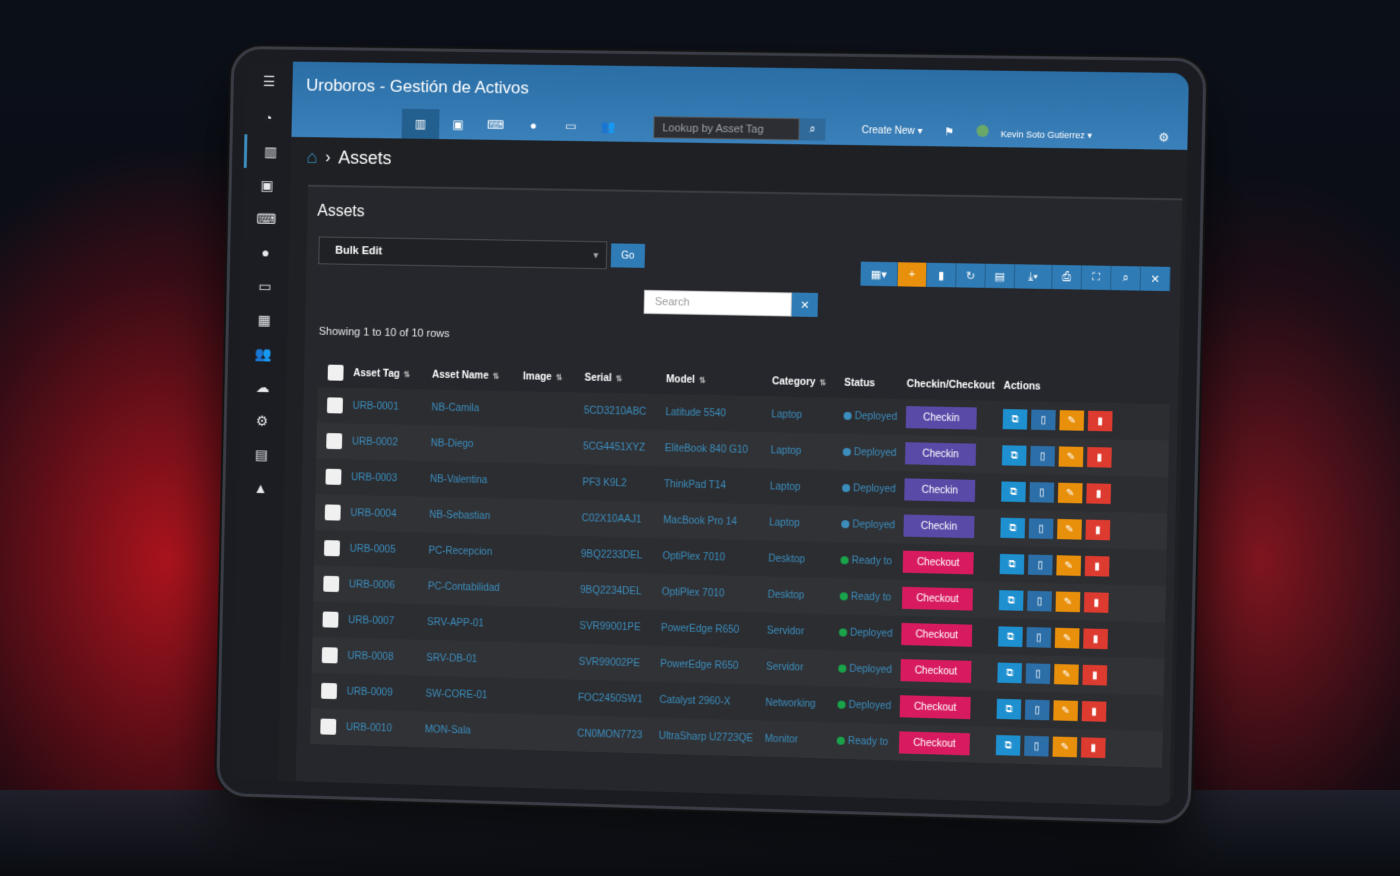  Describe the element at coordinates (476, 408) in the screenshot. I see `asset-name-link: NB-Camila` at that location.